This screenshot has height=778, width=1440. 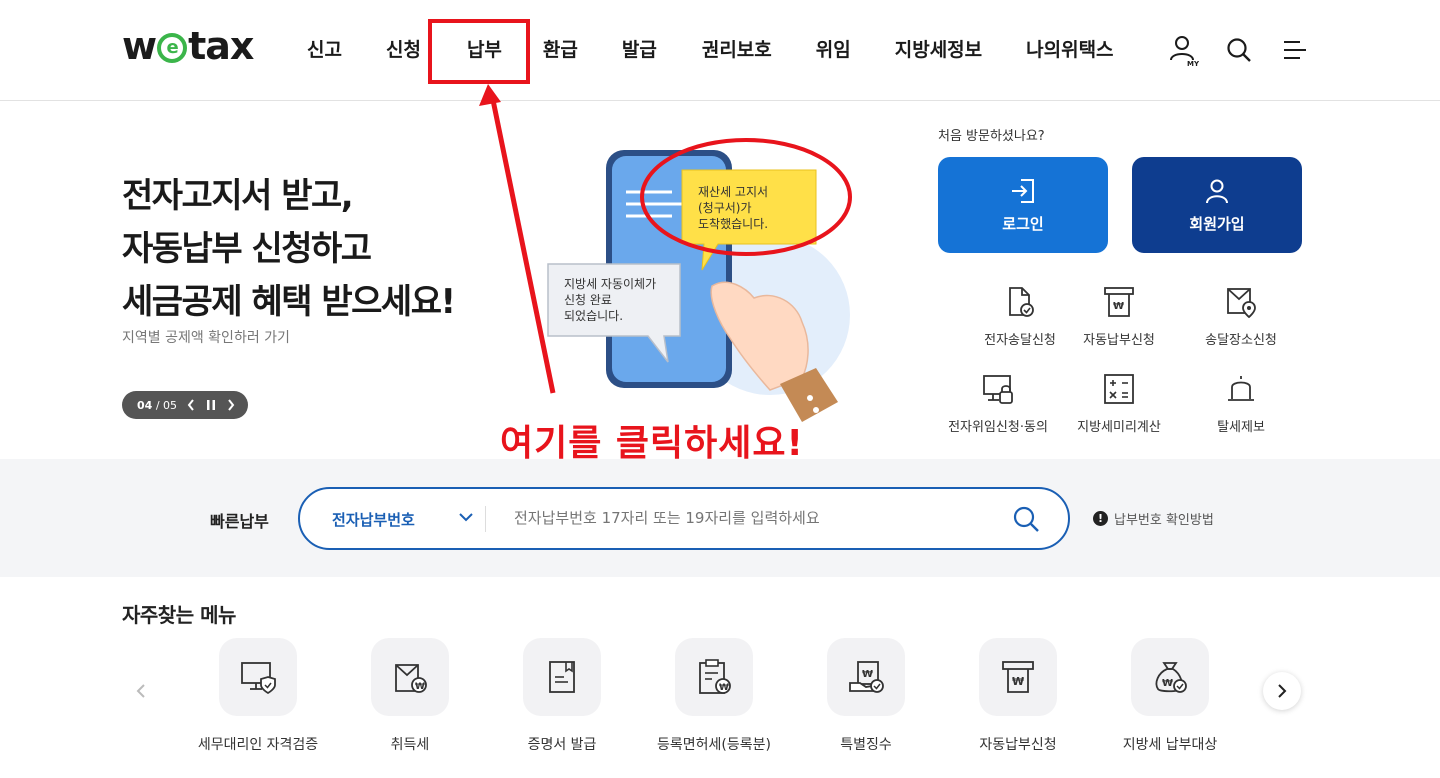 What do you see at coordinates (289, 249) in the screenshot?
I see `hero-title: 전자고지서 받고, 자동납부 신청하고 세금공제 혜택 받으세요!` at bounding box center [289, 249].